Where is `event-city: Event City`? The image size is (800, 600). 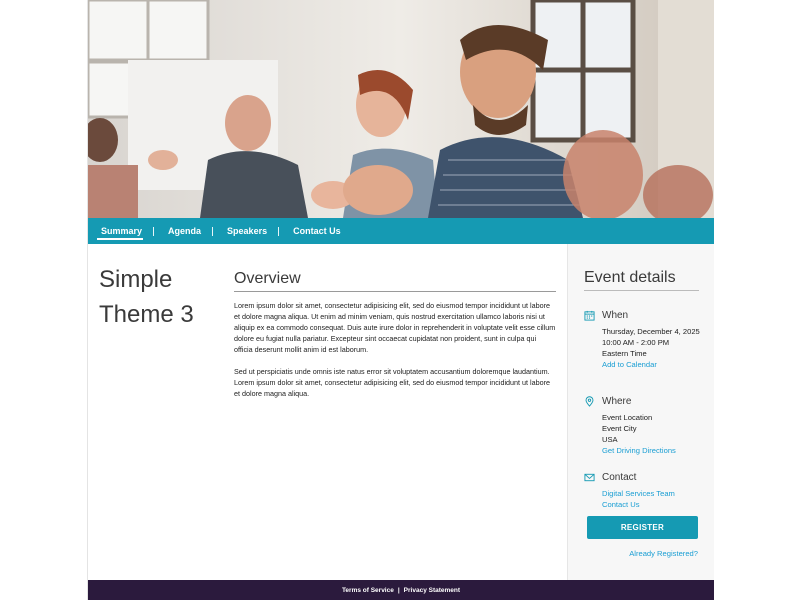 event-city: Event City is located at coordinates (619, 428).